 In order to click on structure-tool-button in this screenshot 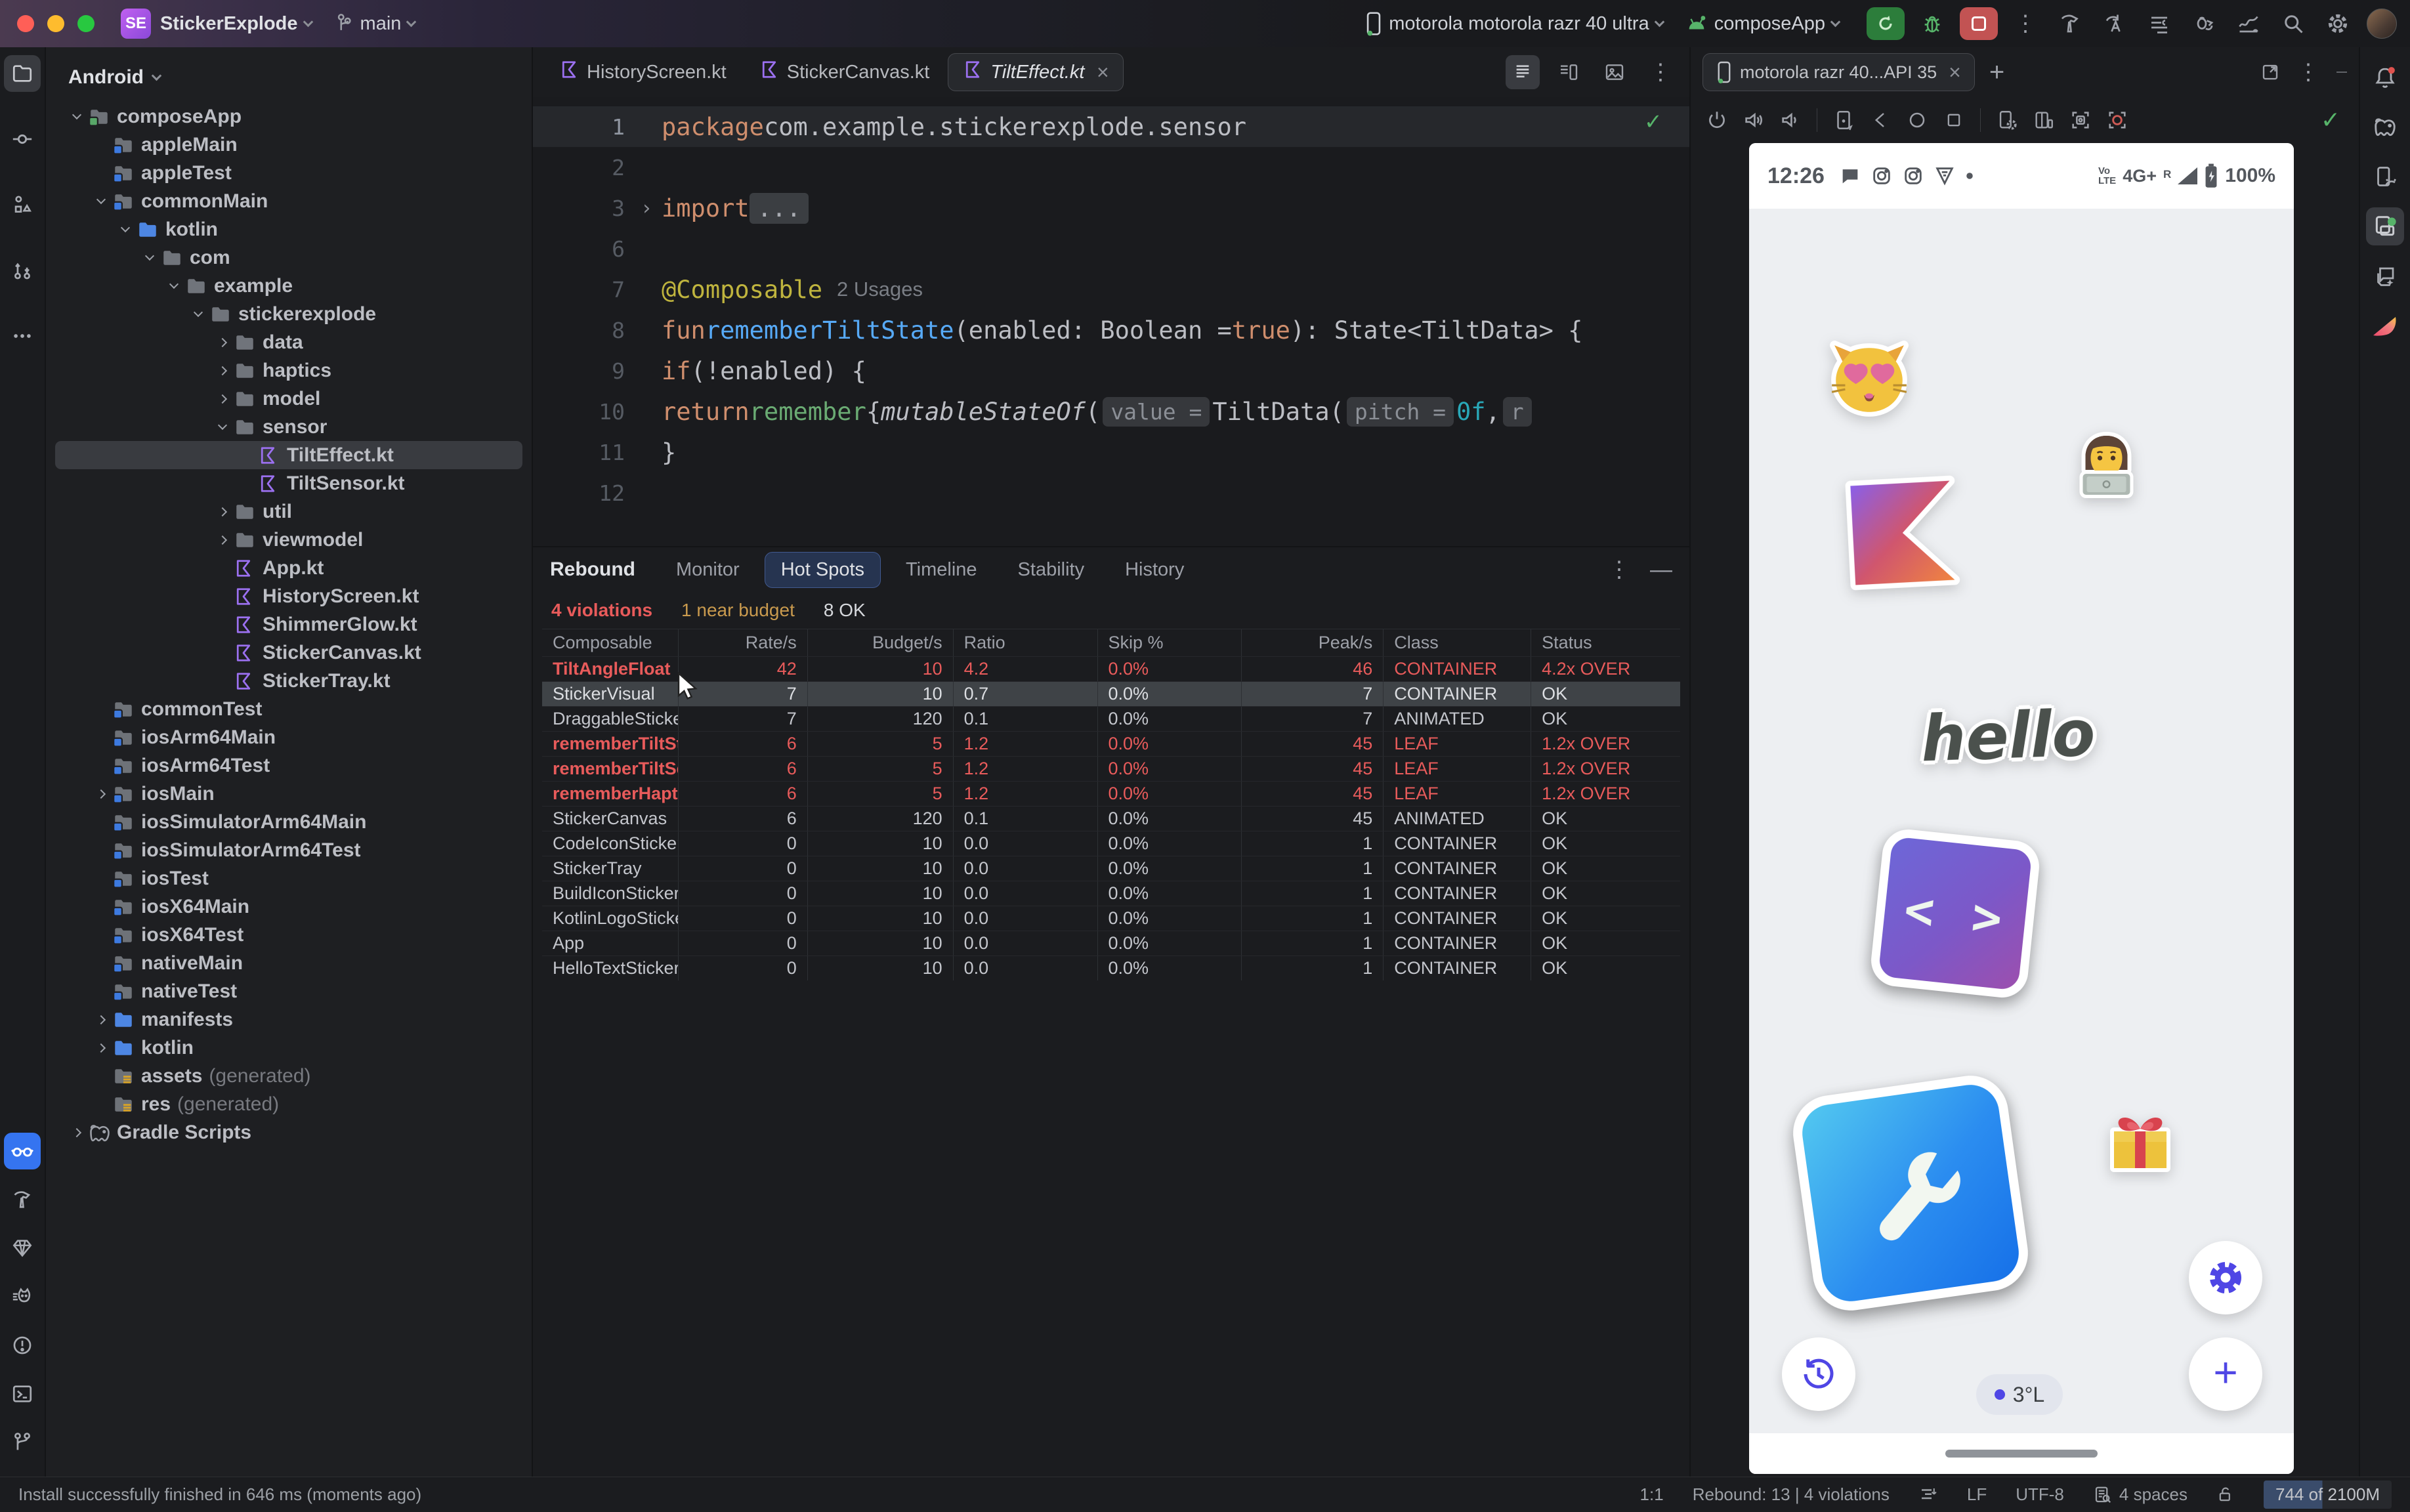, I will do `click(22, 204)`.